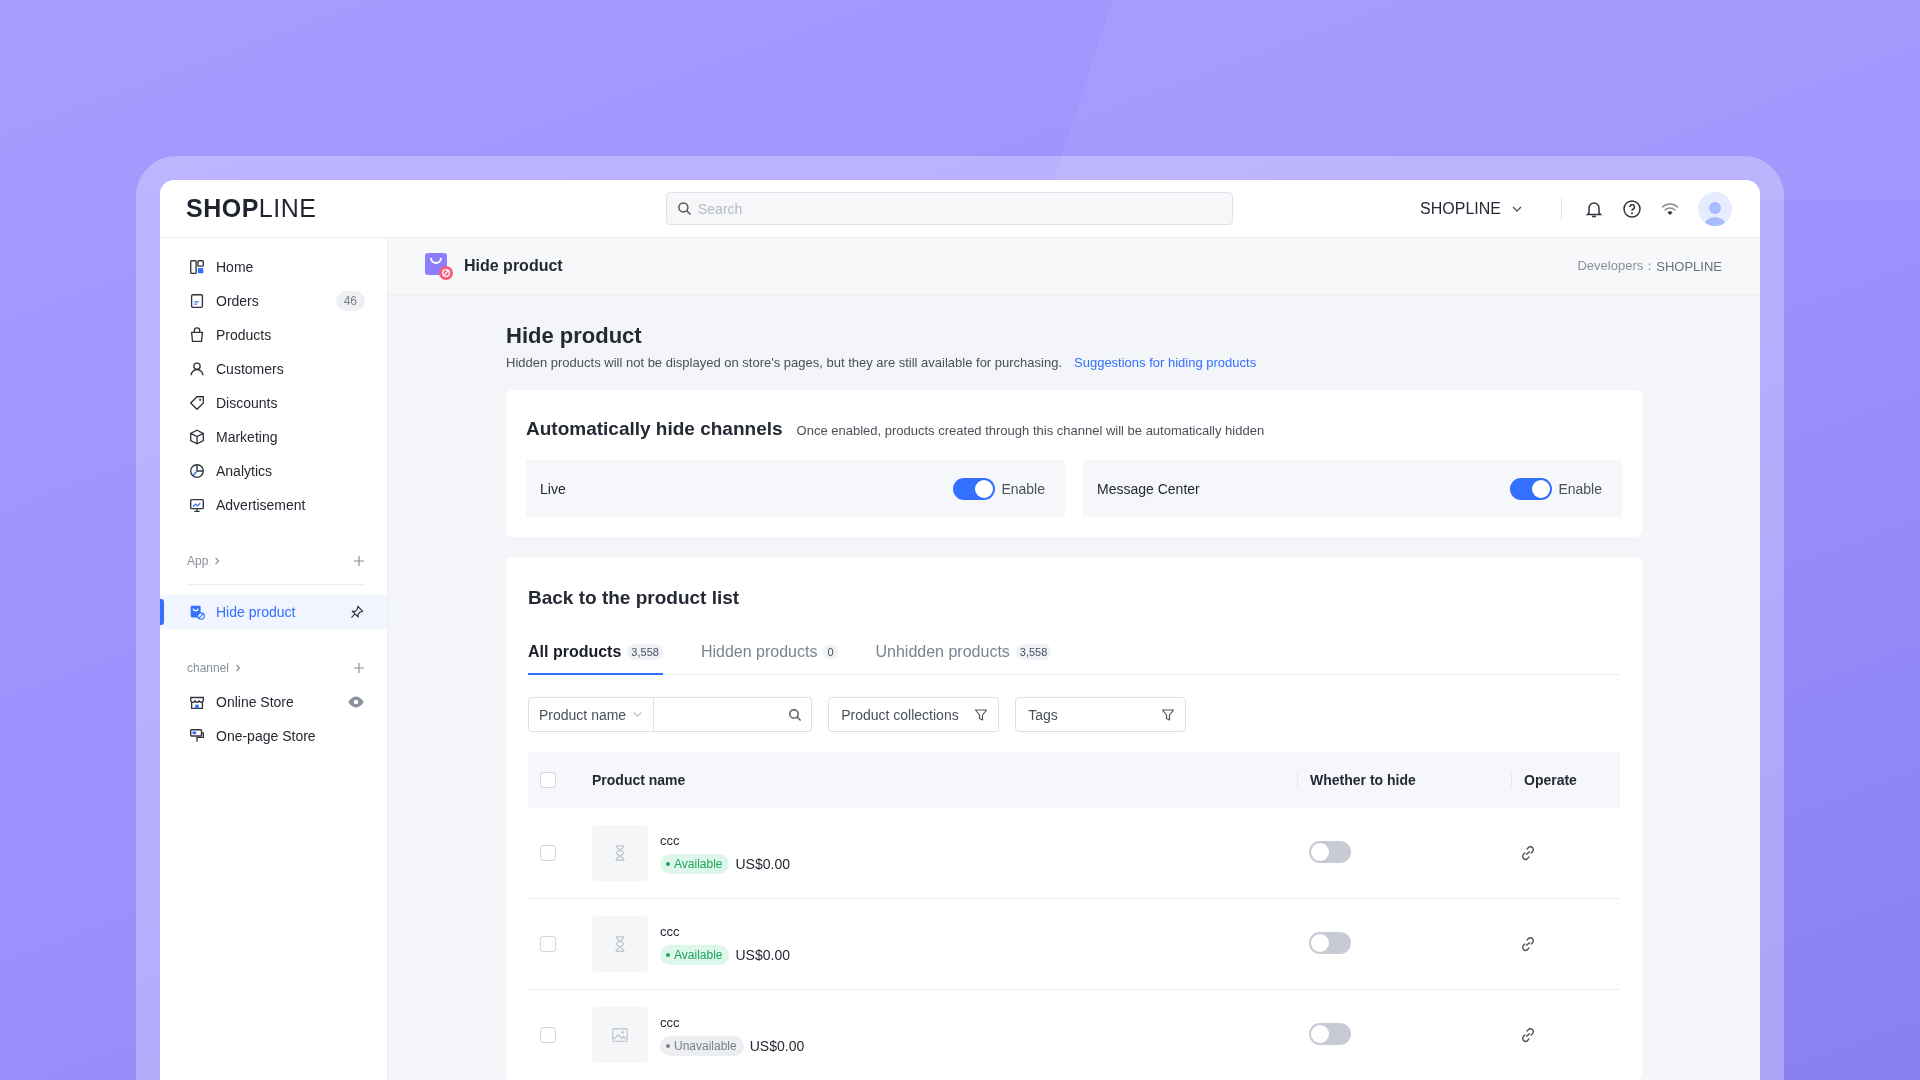  Describe the element at coordinates (1030, 430) in the screenshot. I see `card-hint: Once enabled, products created through this channel will be automatically hidden` at that location.